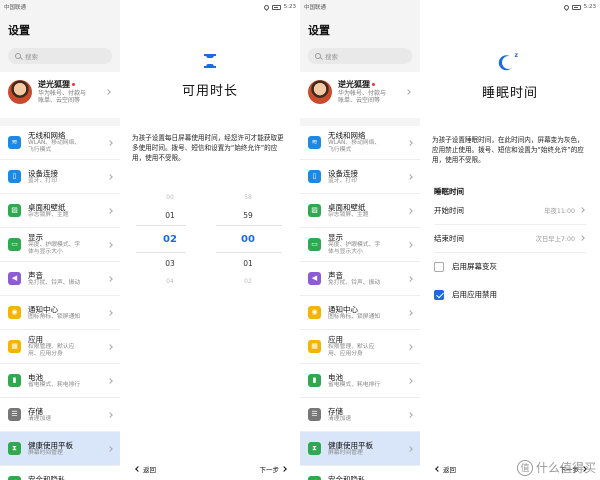  What do you see at coordinates (248, 240) in the screenshot?
I see `minute-wheel: 58 59 00 01 02` at bounding box center [248, 240].